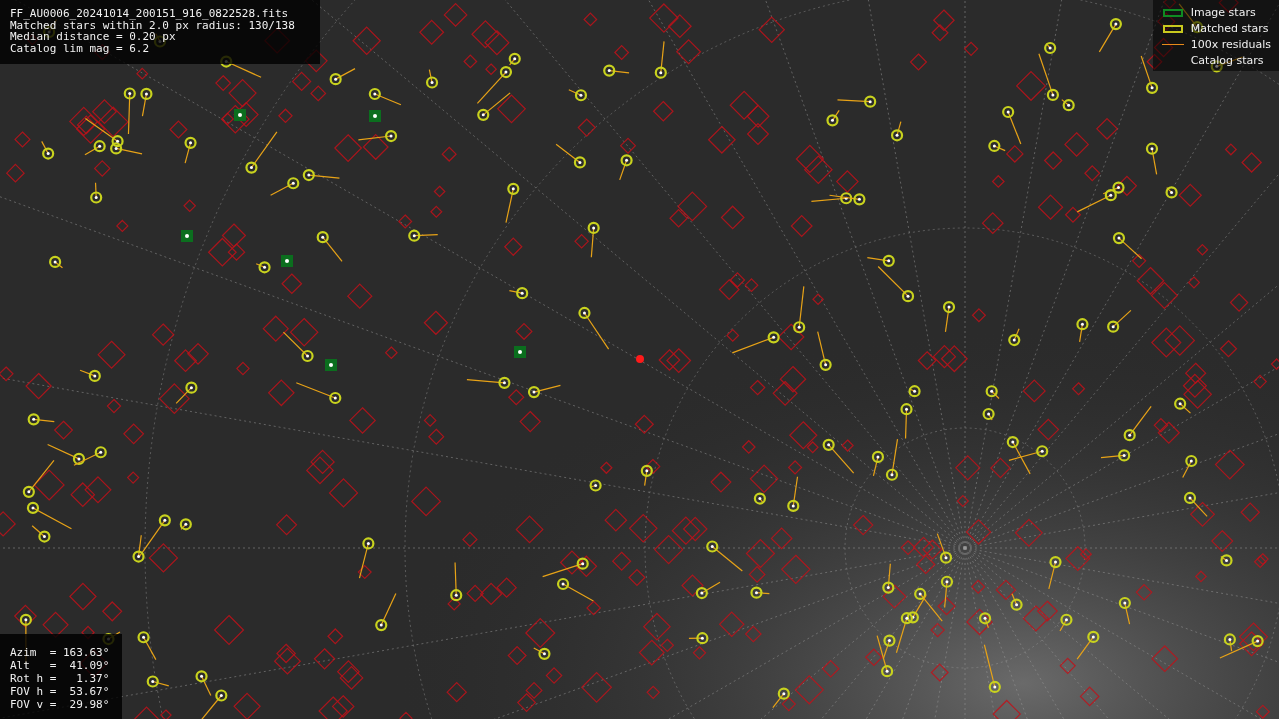 The width and height of the screenshot is (1279, 719). What do you see at coordinates (1230, 44) in the screenshot?
I see `legend-label: 100x residuals` at bounding box center [1230, 44].